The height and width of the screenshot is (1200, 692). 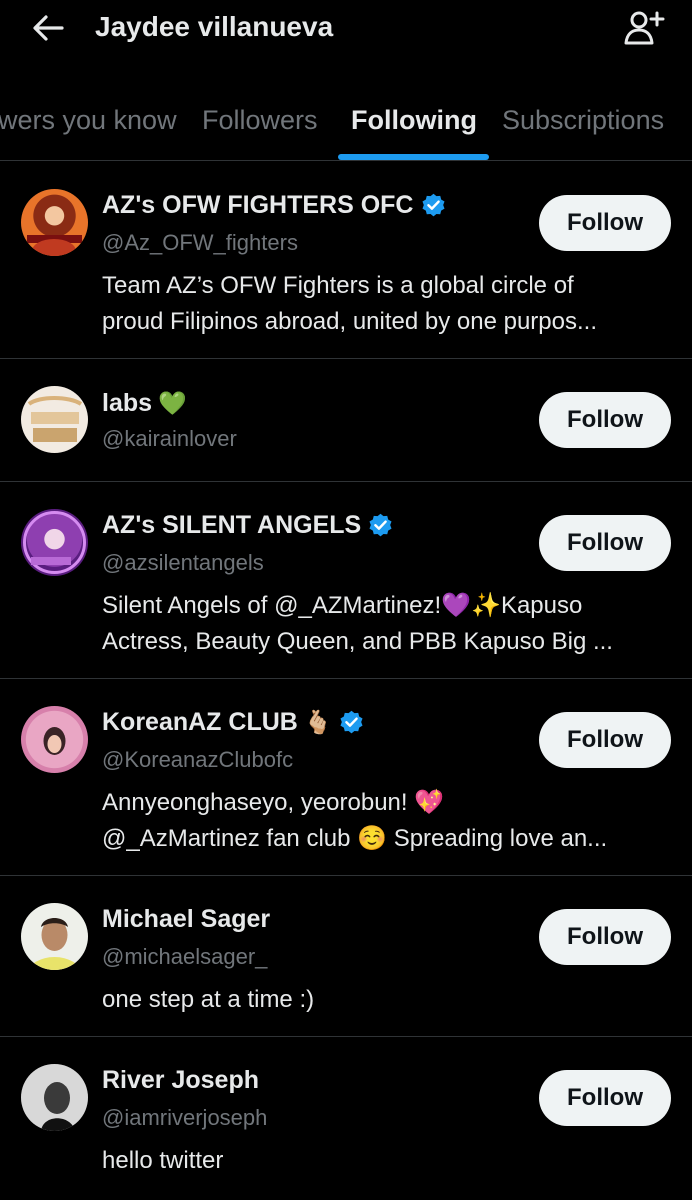 I want to click on tab-followers: Followers, so click(x=260, y=120).